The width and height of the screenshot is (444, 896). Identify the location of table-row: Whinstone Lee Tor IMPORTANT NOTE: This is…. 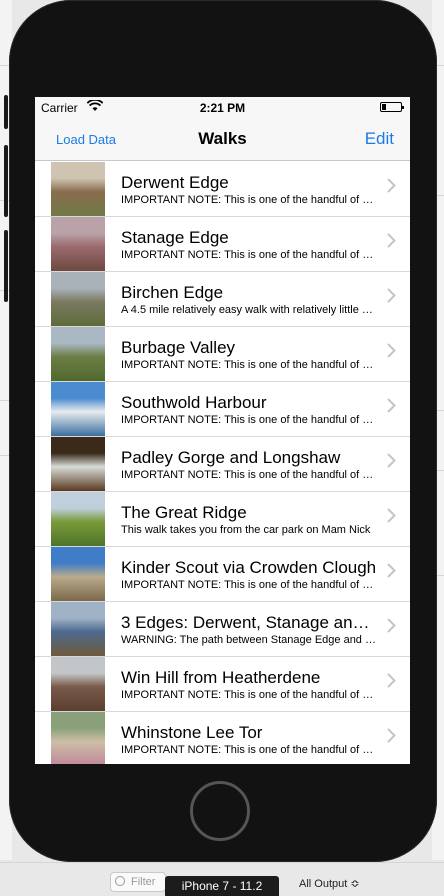
(222, 738).